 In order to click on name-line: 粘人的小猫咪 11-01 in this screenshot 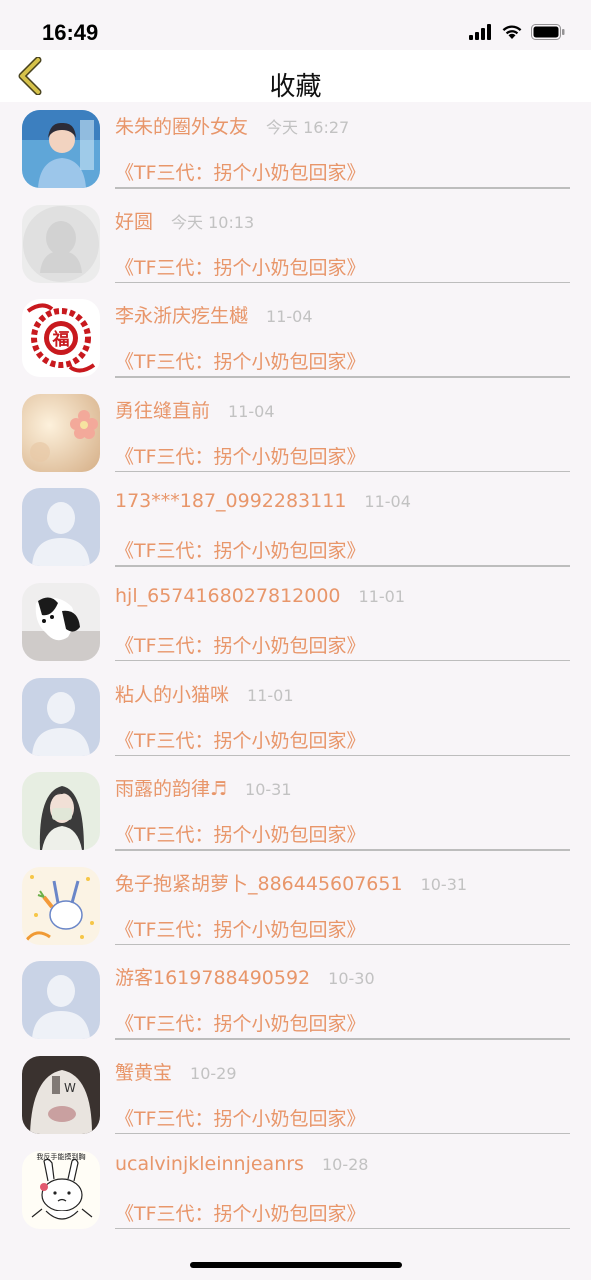, I will do `click(204, 694)`.